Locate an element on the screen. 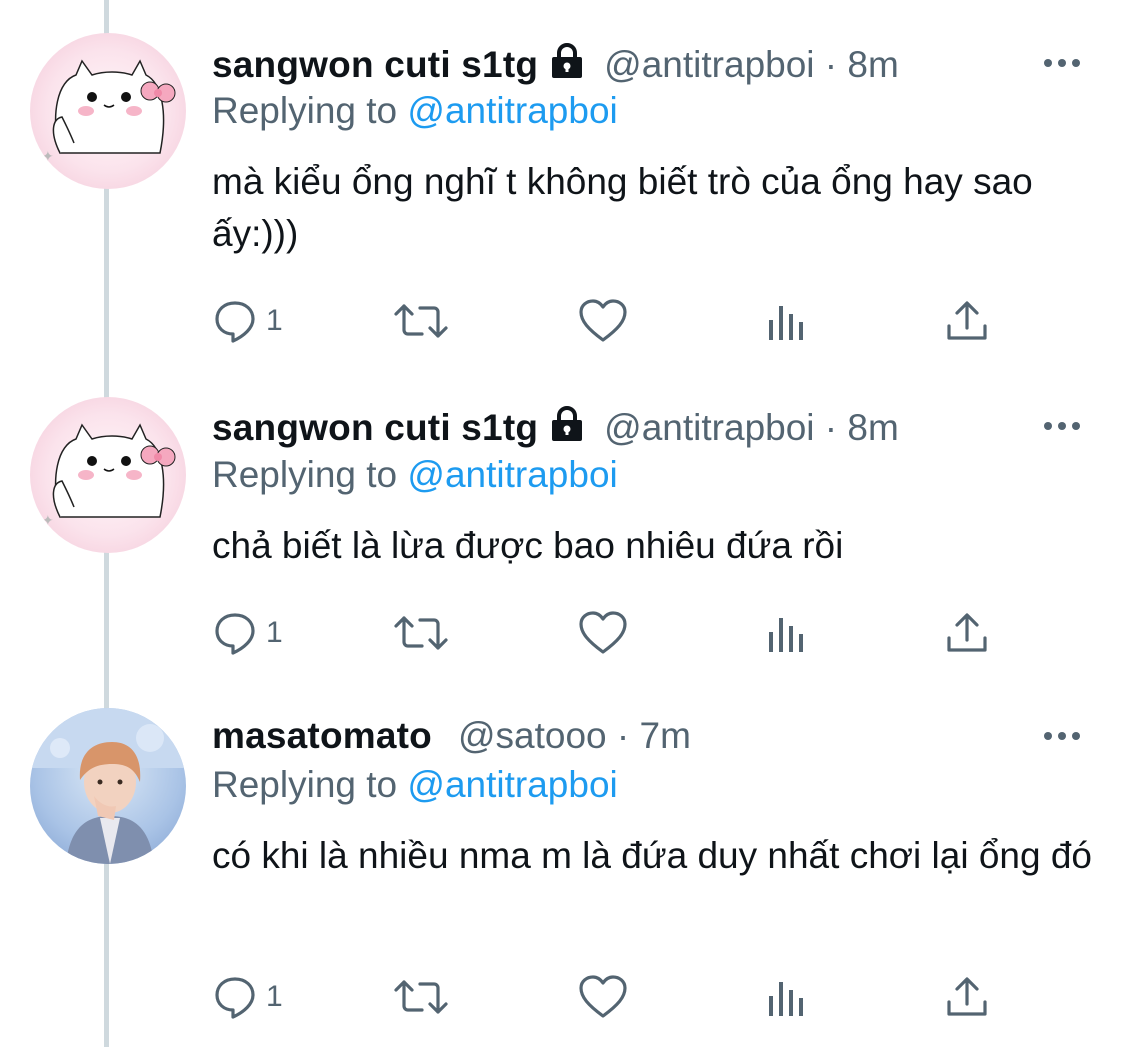 This screenshot has width=1125, height=1047. avatar is located at coordinates (108, 786).